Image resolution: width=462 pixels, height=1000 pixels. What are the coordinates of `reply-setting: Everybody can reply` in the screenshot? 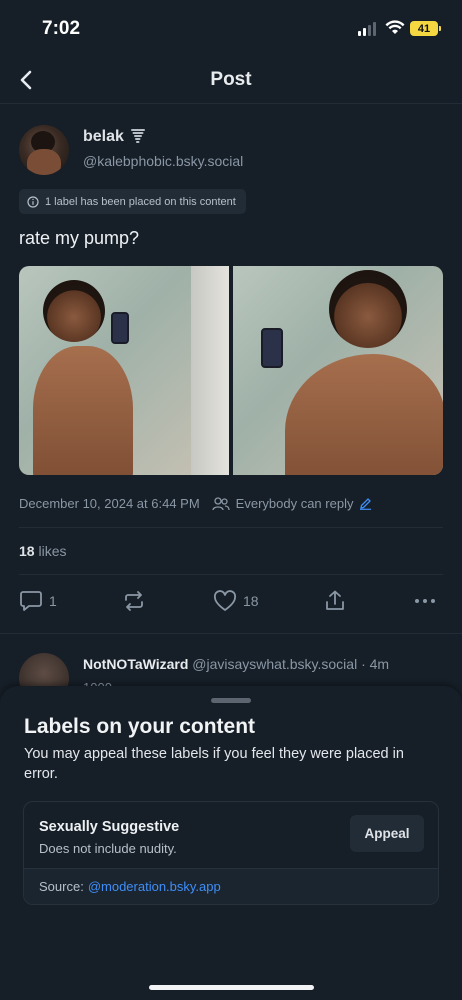 It's located at (292, 503).